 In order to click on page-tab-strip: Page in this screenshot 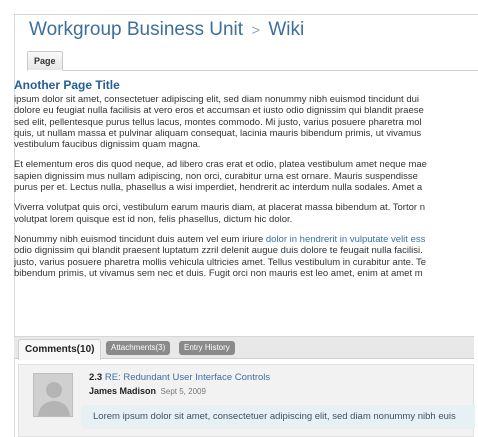, I will do `click(252, 61)`.